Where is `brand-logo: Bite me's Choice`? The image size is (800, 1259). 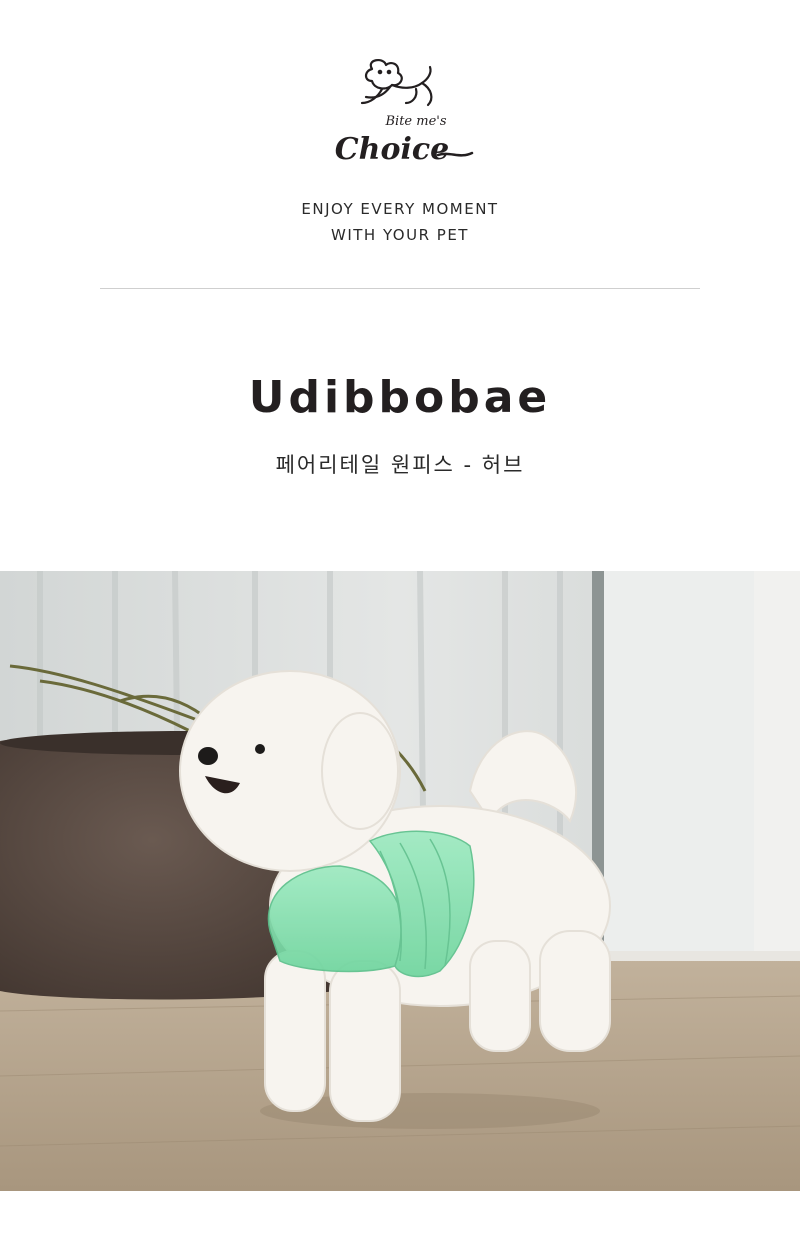
brand-logo: Bite me's Choice is located at coordinates (404, 113).